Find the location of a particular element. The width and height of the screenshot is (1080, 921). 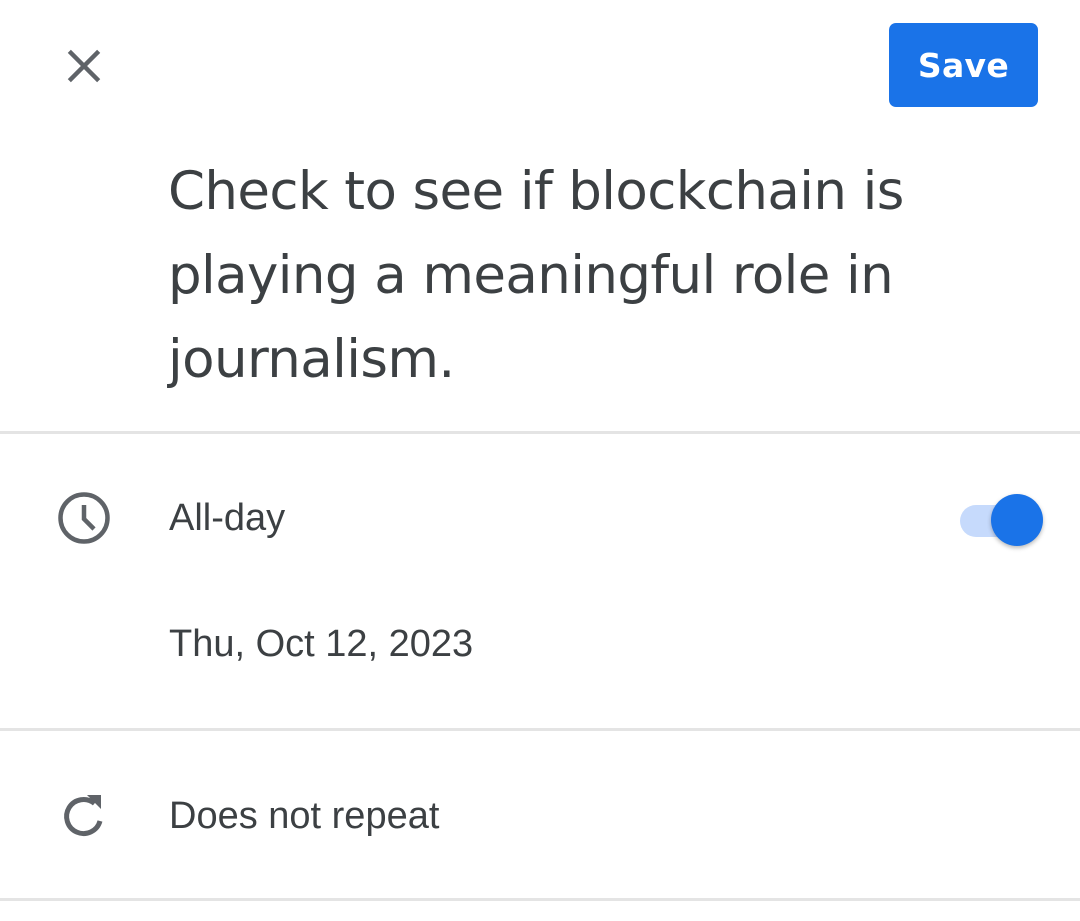

all-day-toggle is located at coordinates (1001, 520).